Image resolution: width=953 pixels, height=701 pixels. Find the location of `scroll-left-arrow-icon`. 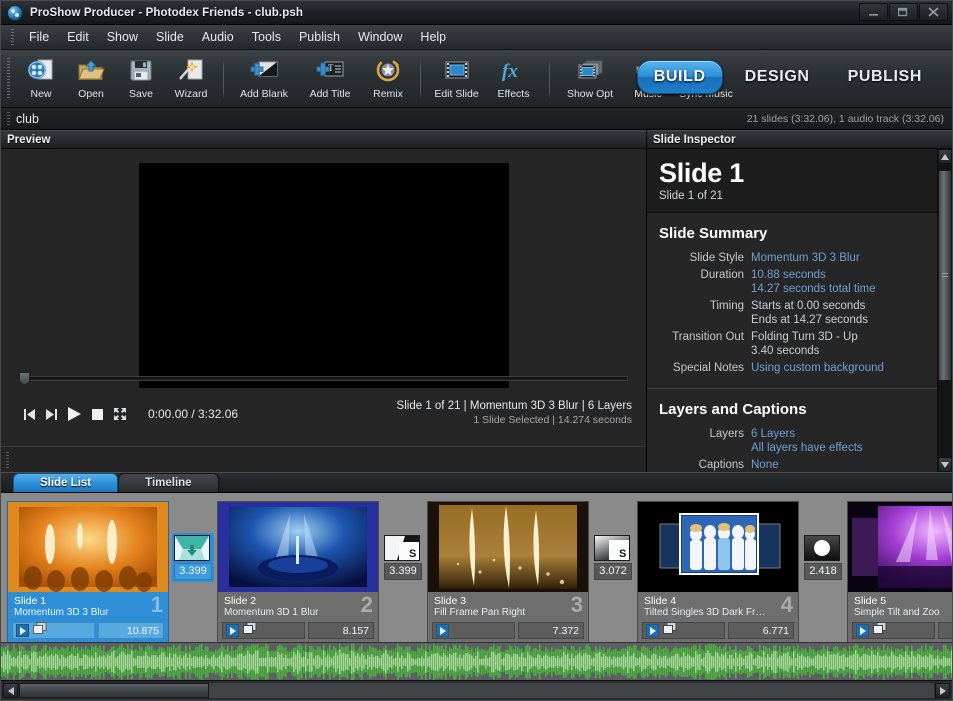

scroll-left-arrow-icon is located at coordinates (10, 690).